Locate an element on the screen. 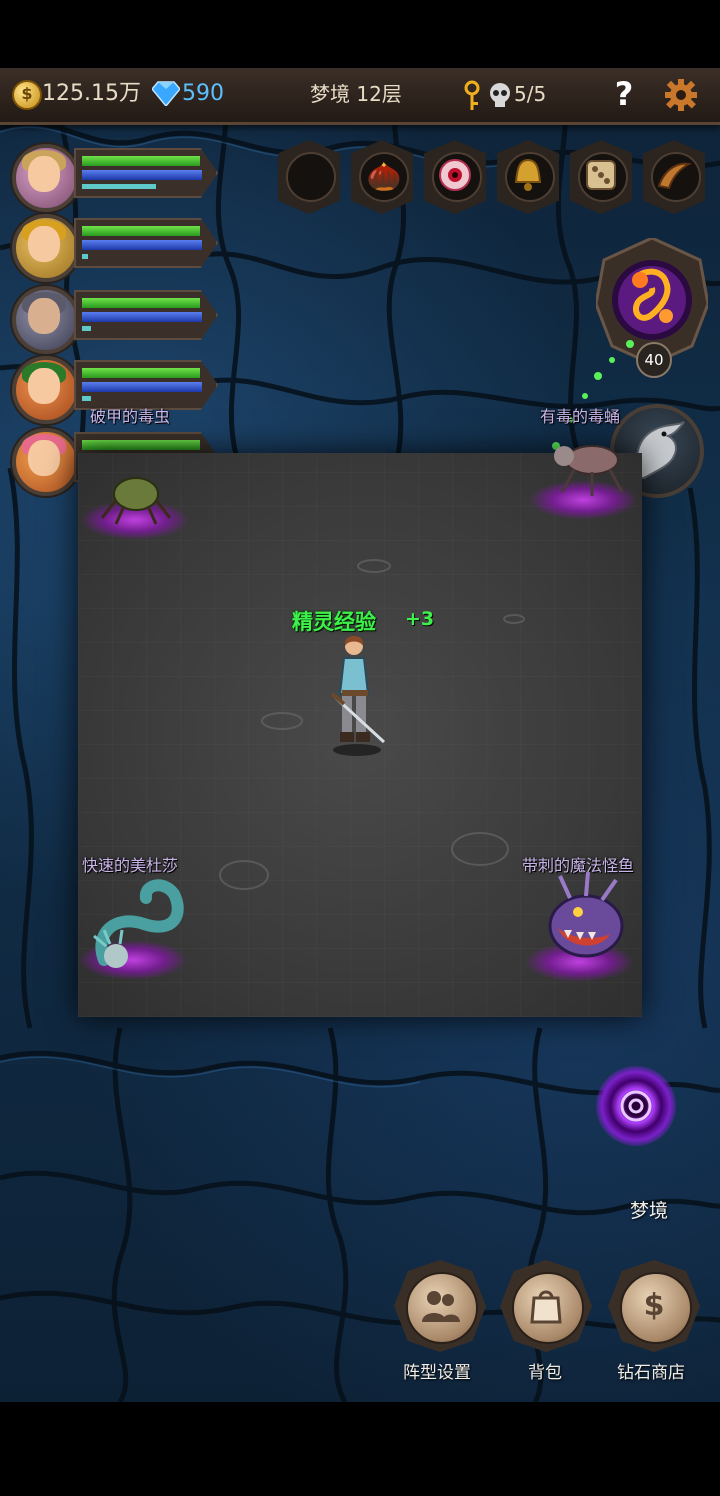 The image size is (720, 1496). dream-portal-button is located at coordinates (636, 1106).